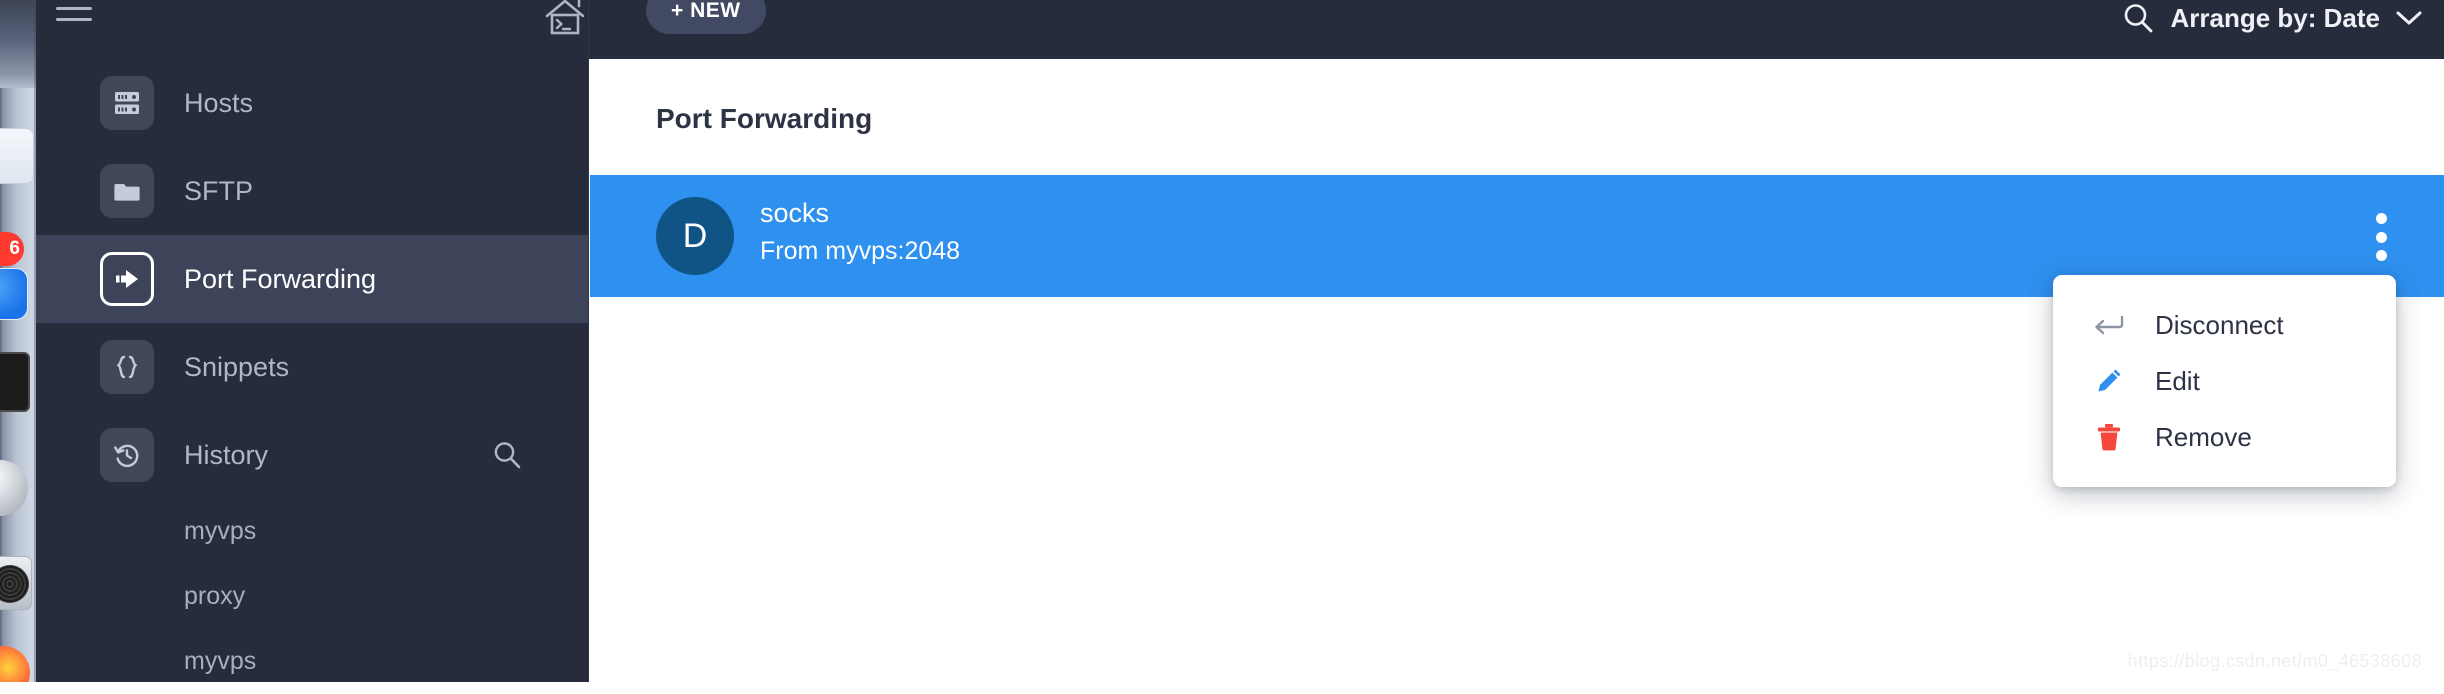 The width and height of the screenshot is (2444, 694). Describe the element at coordinates (2109, 381) in the screenshot. I see `pencil-icon` at that location.